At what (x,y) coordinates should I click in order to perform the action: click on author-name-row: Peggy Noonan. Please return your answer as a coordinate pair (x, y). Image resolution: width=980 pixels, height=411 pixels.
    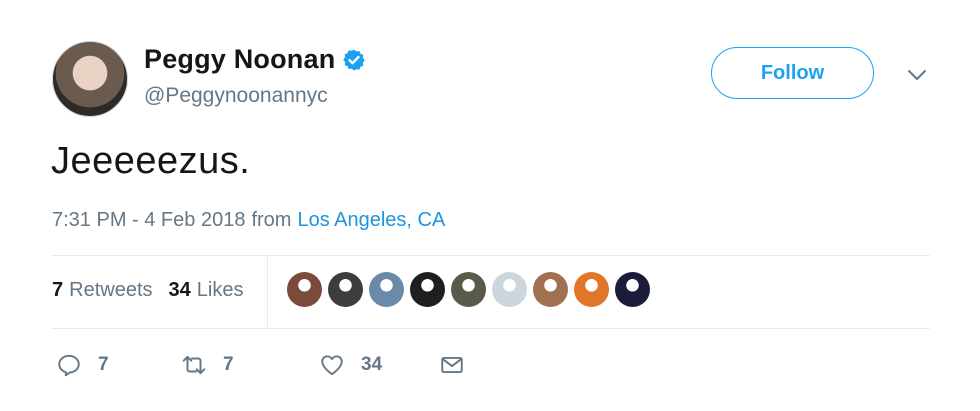
    Looking at the image, I should click on (255, 59).